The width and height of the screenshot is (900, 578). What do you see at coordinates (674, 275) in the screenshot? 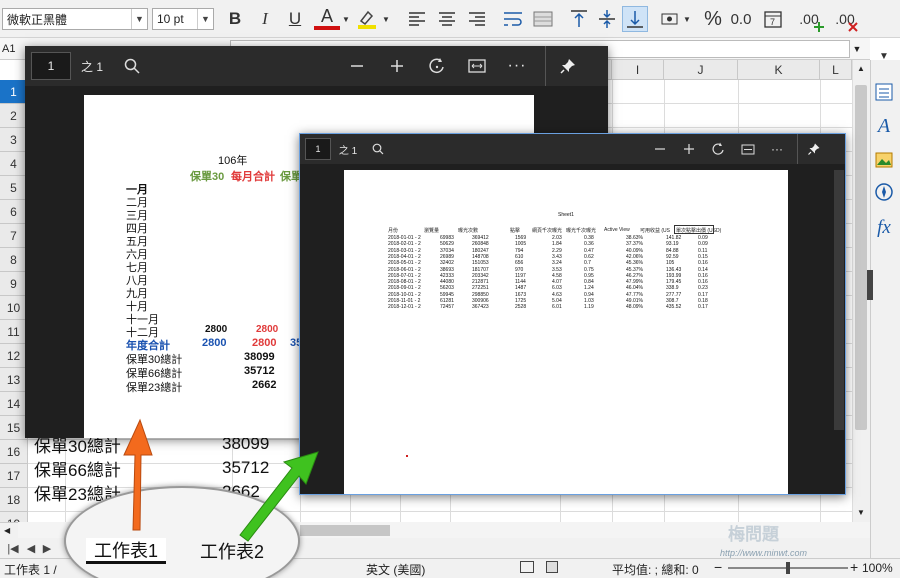
I see `table-cell: 193.99` at bounding box center [674, 275].